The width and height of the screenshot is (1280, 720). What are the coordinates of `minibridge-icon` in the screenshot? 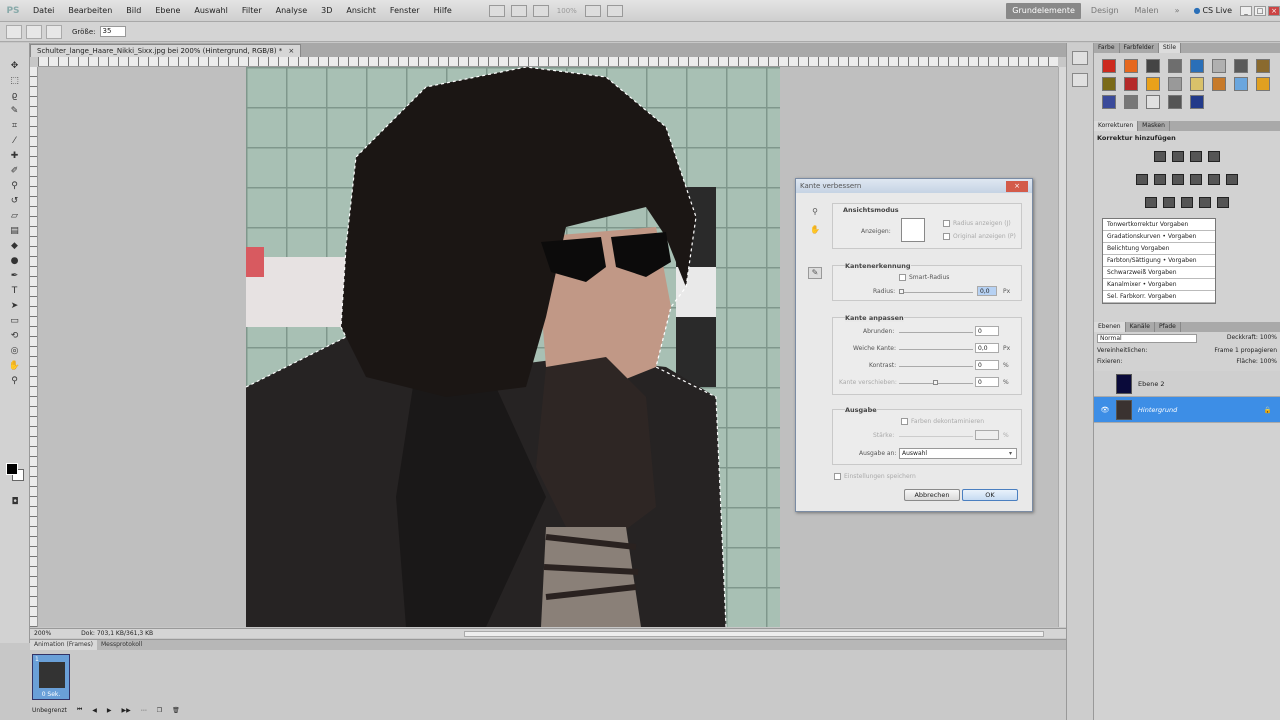 It's located at (518, 10).